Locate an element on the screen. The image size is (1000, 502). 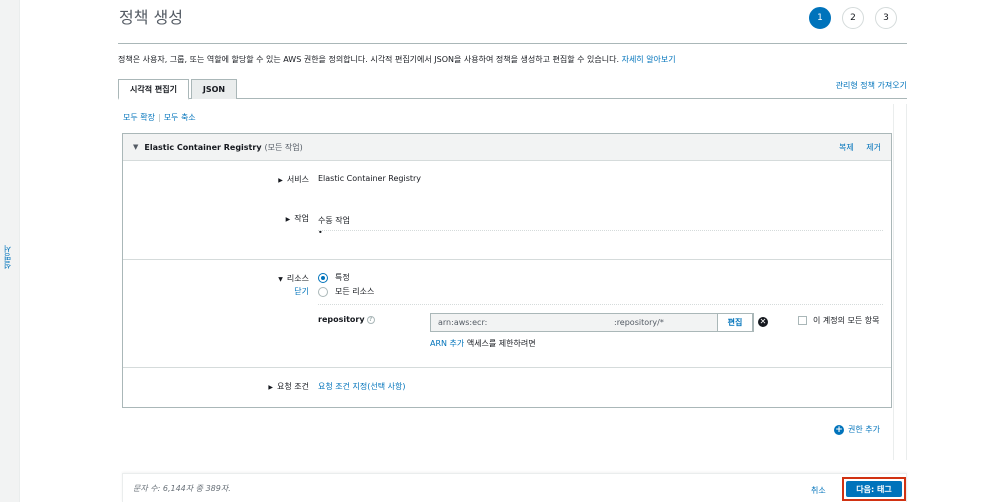
add-permission-label: 권한 추가 is located at coordinates (864, 429).